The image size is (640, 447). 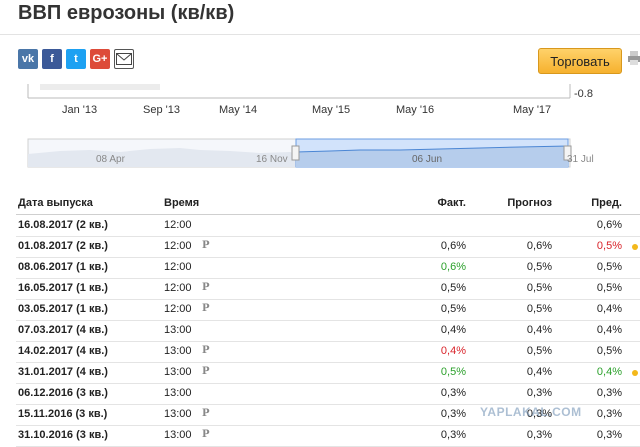 What do you see at coordinates (320, 34) in the screenshot?
I see `divider` at bounding box center [320, 34].